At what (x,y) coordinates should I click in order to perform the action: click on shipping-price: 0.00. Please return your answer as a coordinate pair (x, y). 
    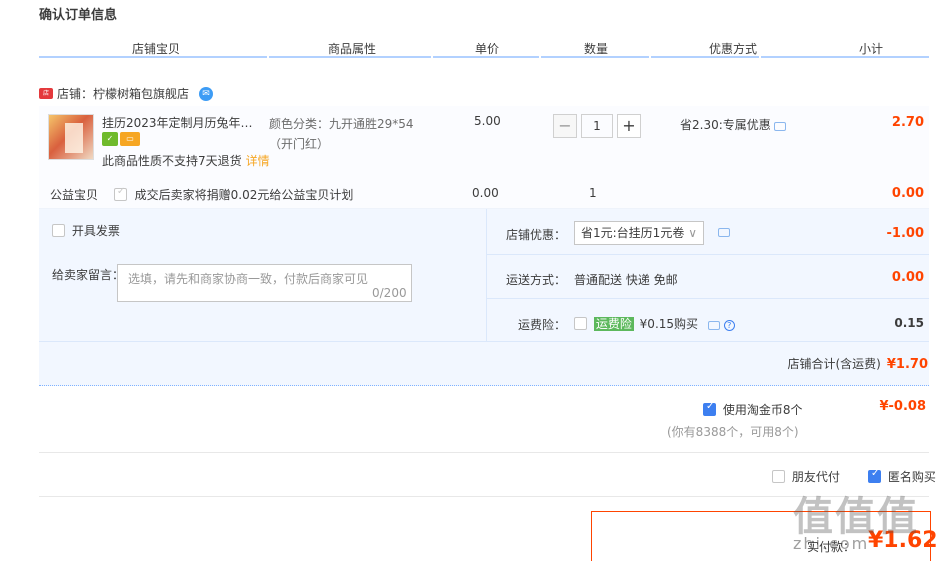
    Looking at the image, I should click on (907, 277).